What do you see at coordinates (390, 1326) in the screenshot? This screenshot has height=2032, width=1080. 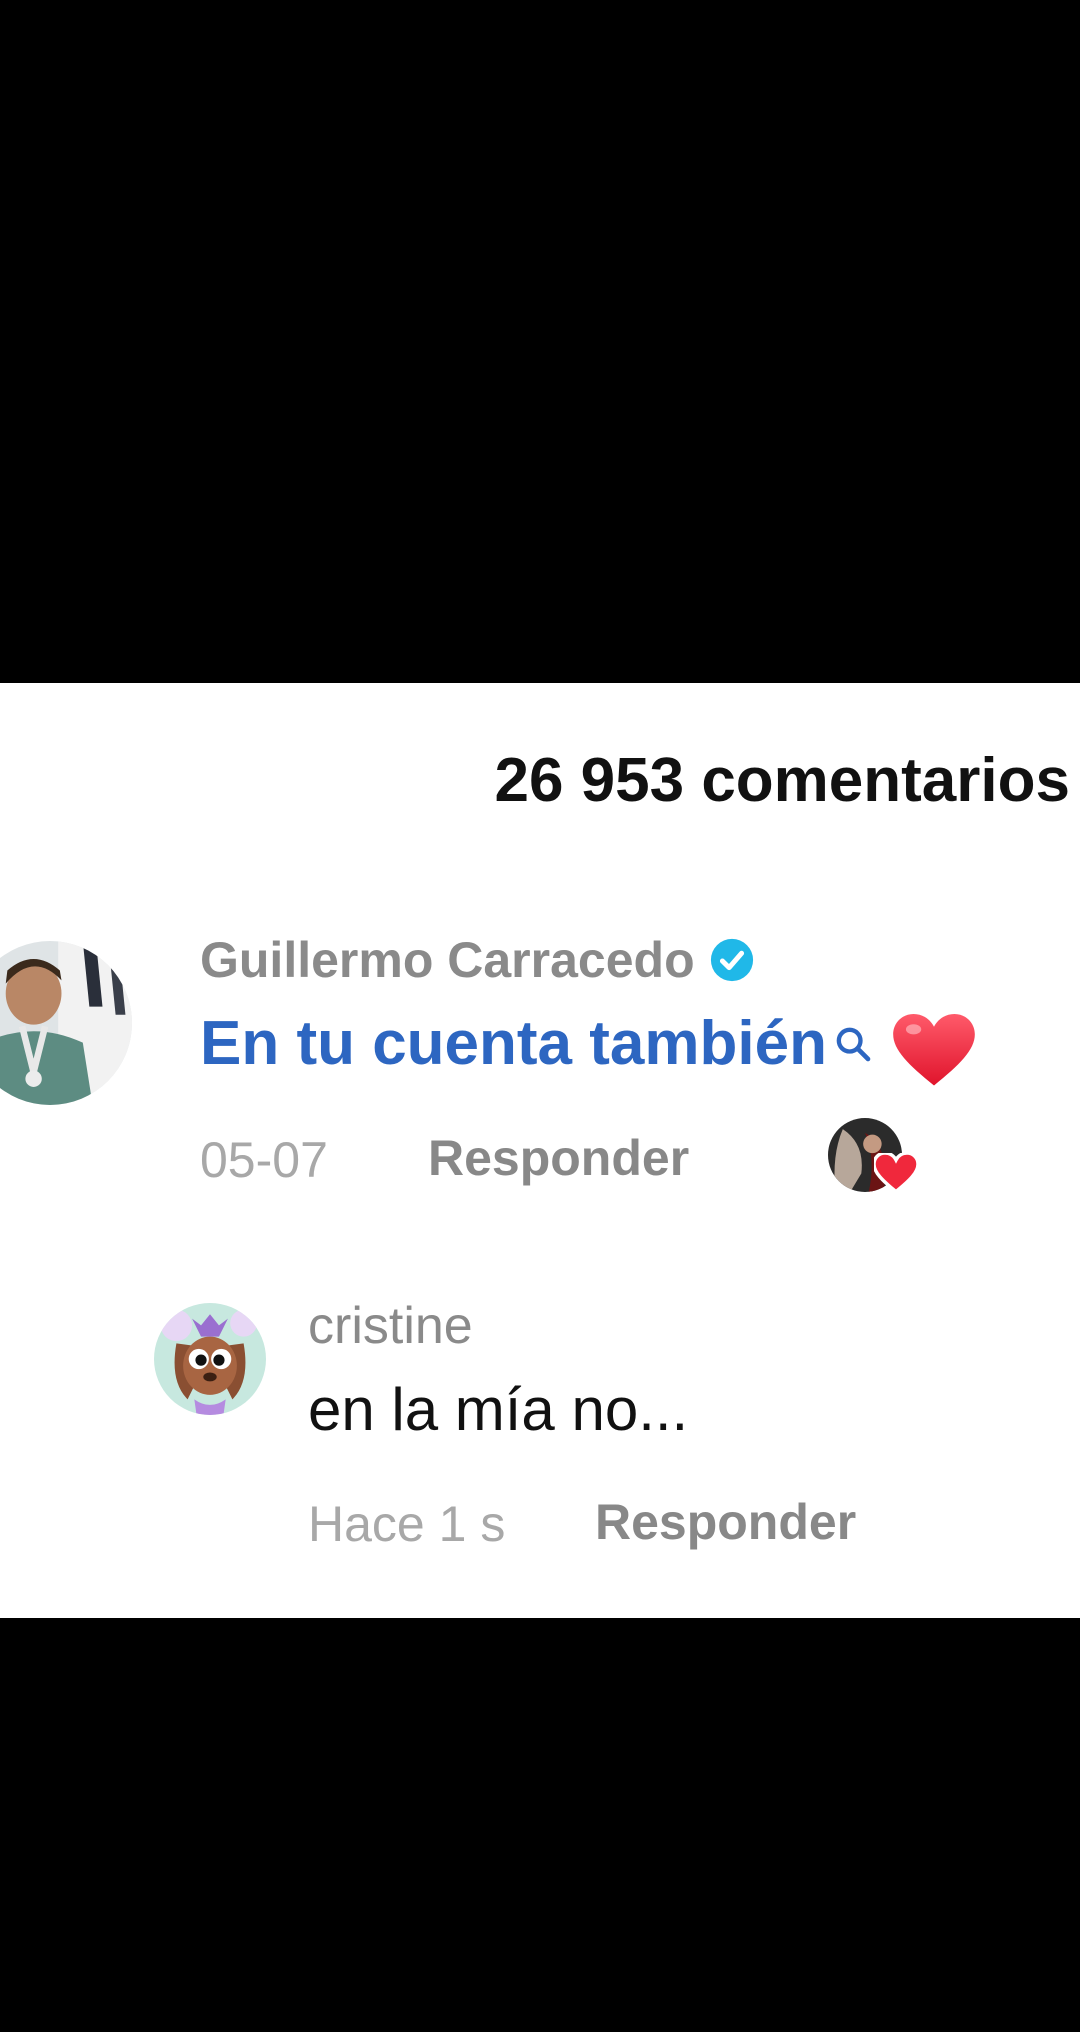 I see `reply-username: cristine` at bounding box center [390, 1326].